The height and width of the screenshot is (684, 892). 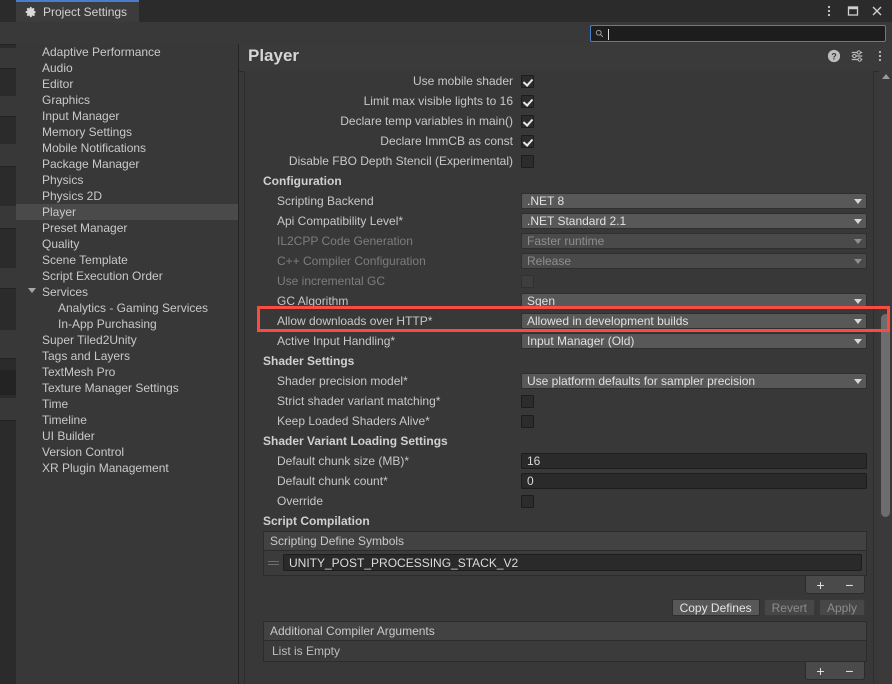 I want to click on window-controls, so click(x=853, y=11).